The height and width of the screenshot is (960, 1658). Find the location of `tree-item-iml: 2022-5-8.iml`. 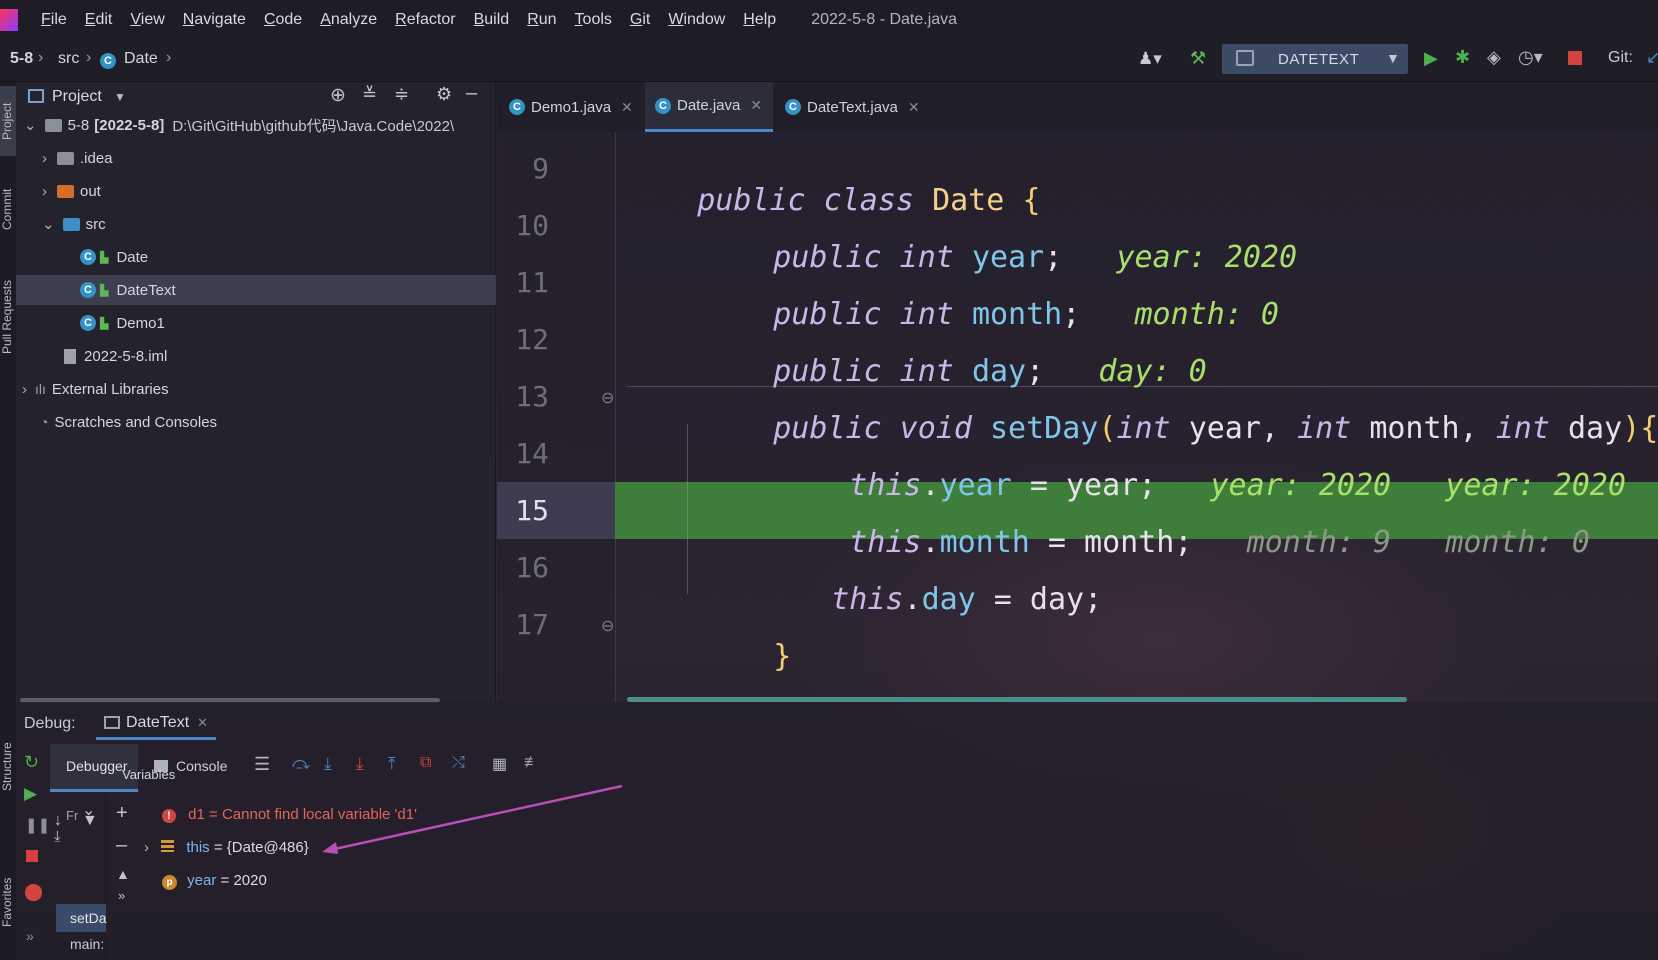

tree-item-iml: 2022-5-8.iml is located at coordinates (115, 356).